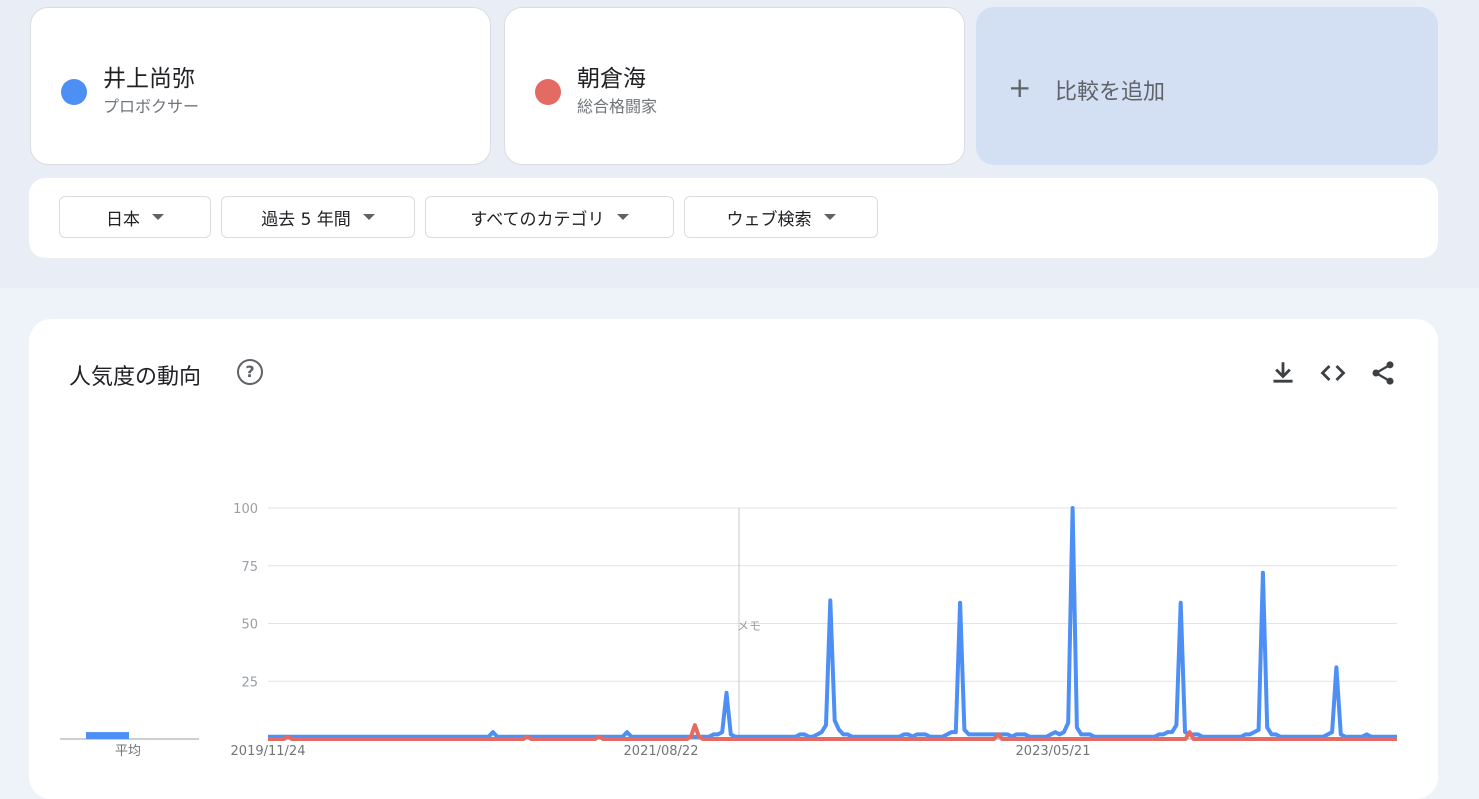 The height and width of the screenshot is (799, 1479). Describe the element at coordinates (661, 751) in the screenshot. I see `x-tick-label: 2021/08/22` at that location.